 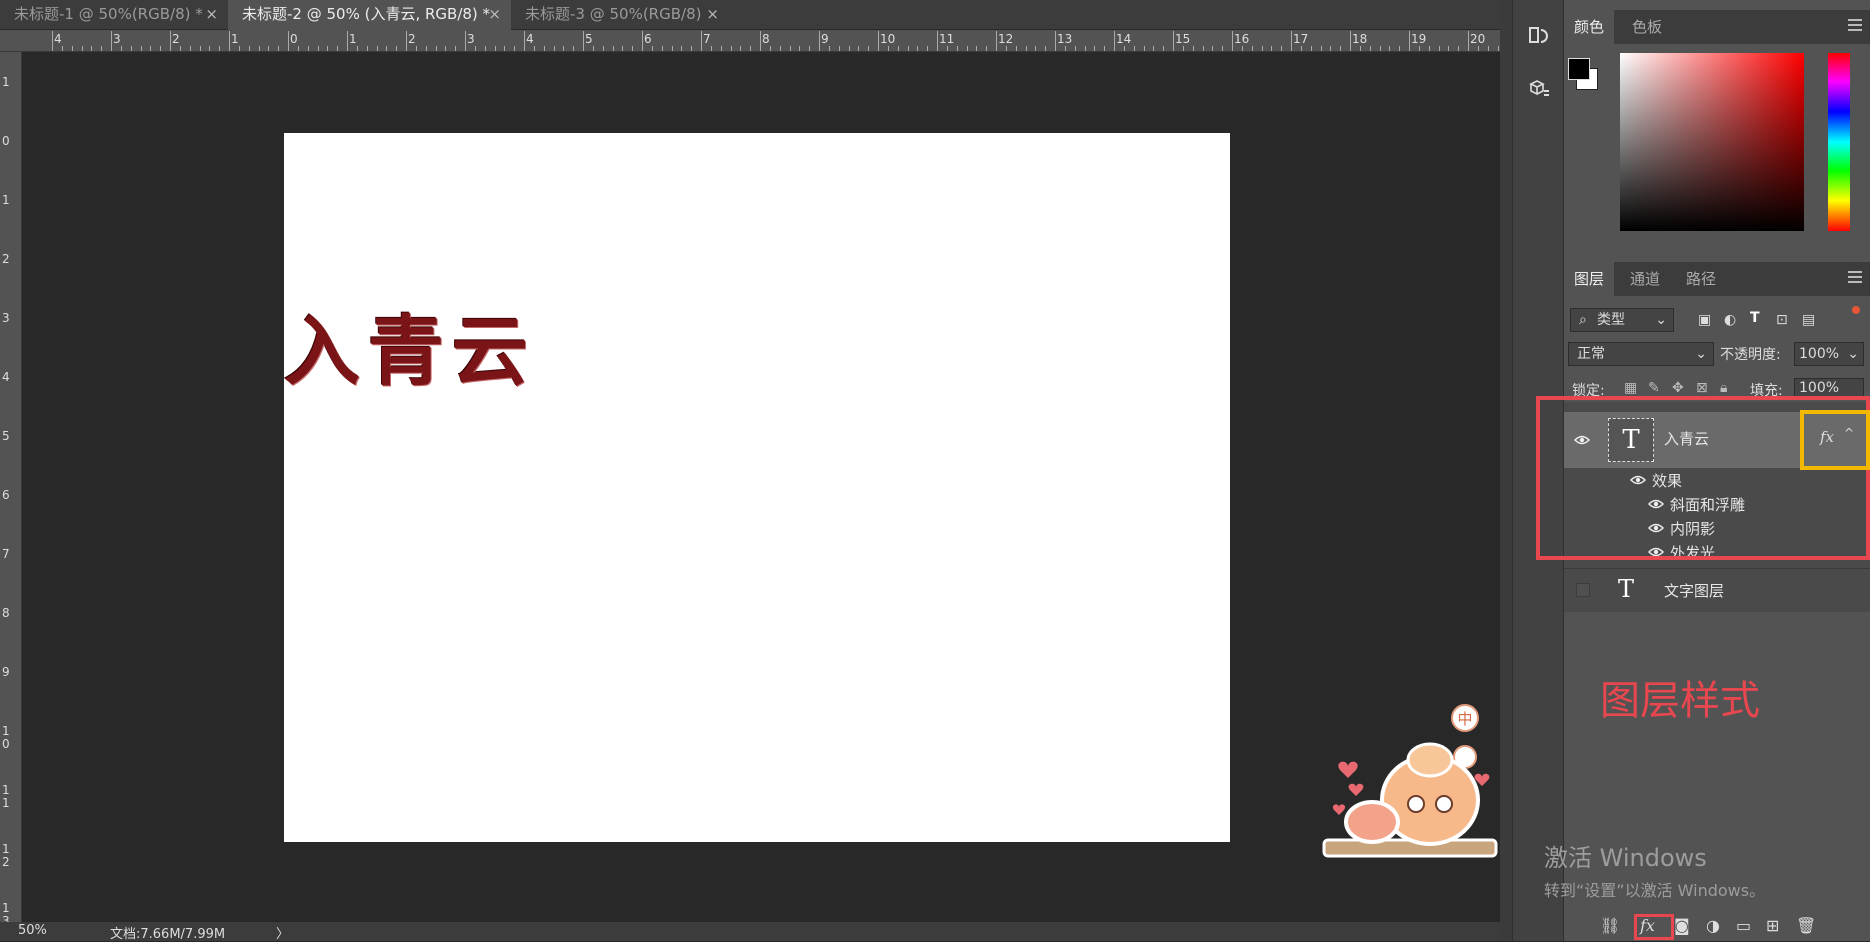 What do you see at coordinates (1829, 388) in the screenshot?
I see `fill-input: 100%` at bounding box center [1829, 388].